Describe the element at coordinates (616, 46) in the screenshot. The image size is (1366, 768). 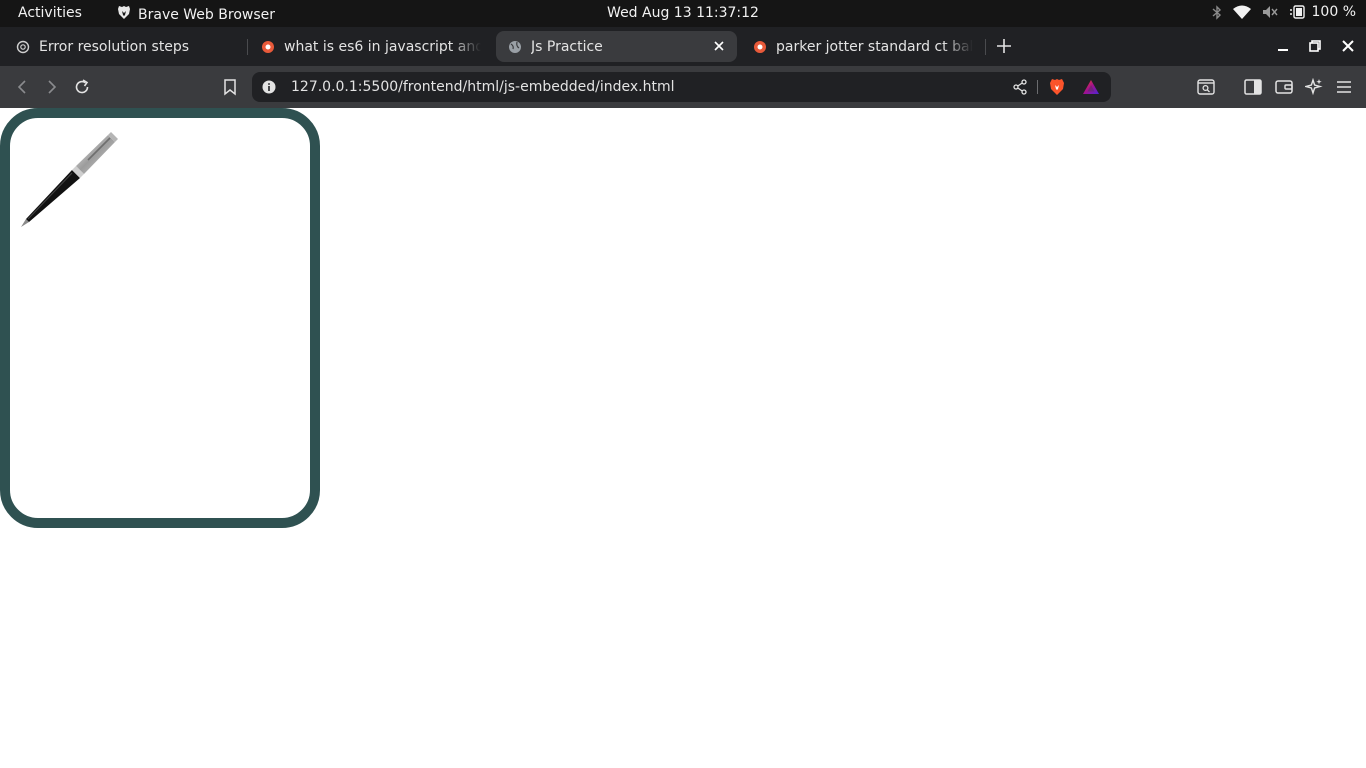
I see `tab-js-practice: Js Practice` at that location.